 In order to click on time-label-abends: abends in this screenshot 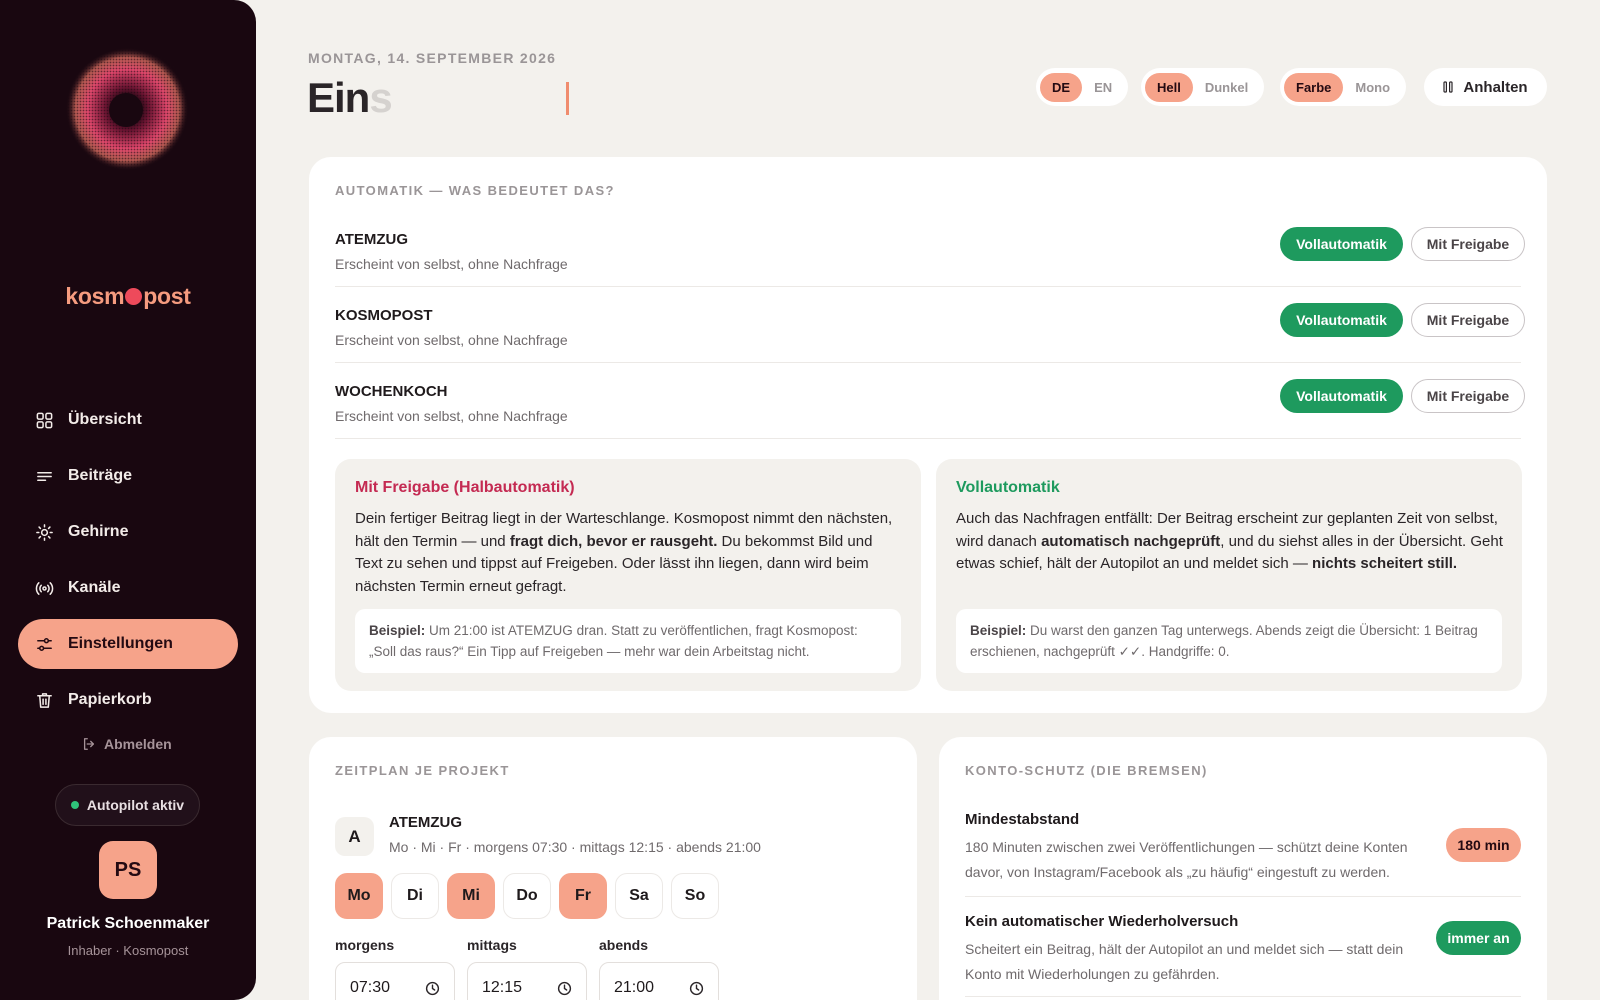, I will do `click(624, 945)`.